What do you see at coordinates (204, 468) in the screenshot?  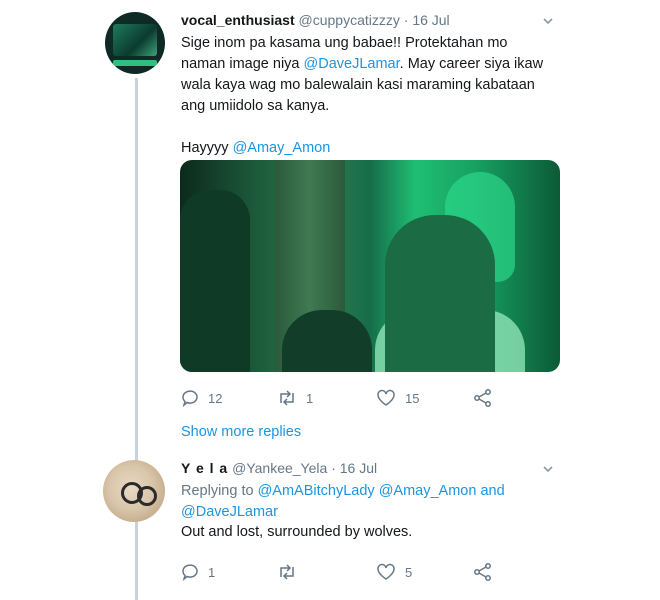 I see `display-name: Y e l a` at bounding box center [204, 468].